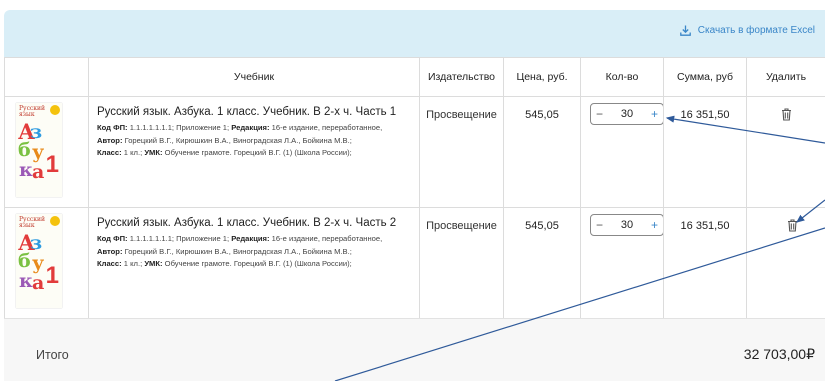 The height and width of the screenshot is (381, 825). What do you see at coordinates (705, 77) in the screenshot?
I see `header-sum: Сумма, руб` at bounding box center [705, 77].